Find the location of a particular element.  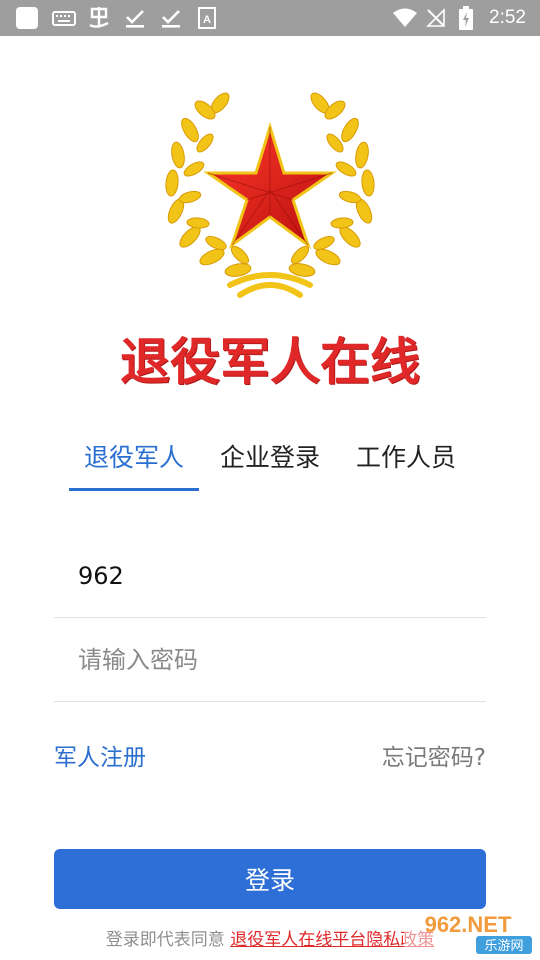

register-link: 军人注册 is located at coordinates (100, 755).